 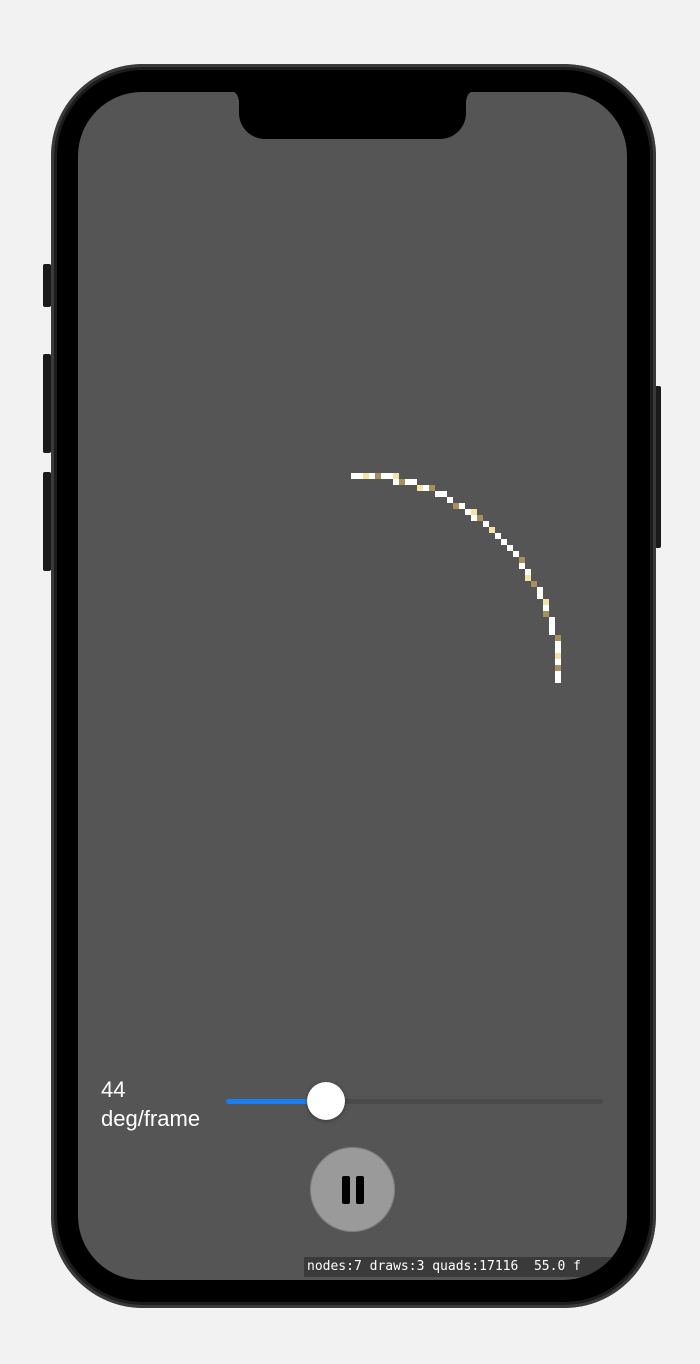 I want to click on volume-up-button, so click(x=47, y=403).